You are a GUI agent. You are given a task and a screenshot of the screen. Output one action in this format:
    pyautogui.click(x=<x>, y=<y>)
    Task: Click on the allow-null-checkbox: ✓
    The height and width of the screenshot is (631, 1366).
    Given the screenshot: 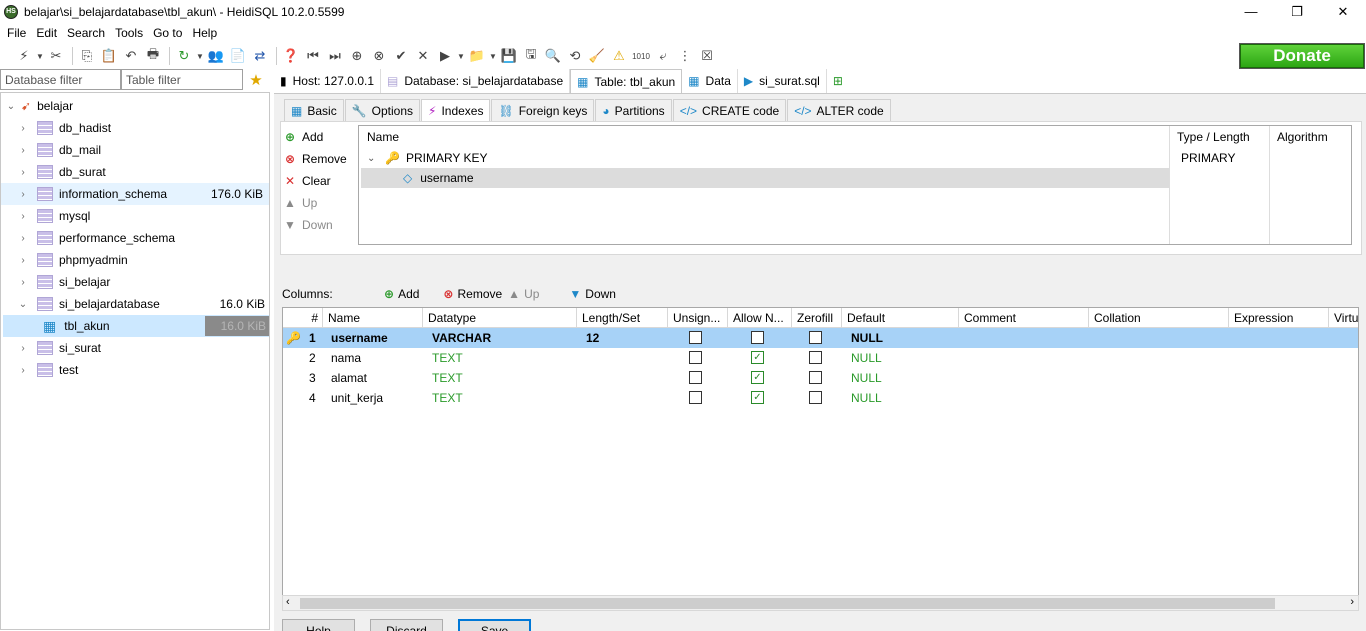 What is the action you would take?
    pyautogui.click(x=757, y=377)
    